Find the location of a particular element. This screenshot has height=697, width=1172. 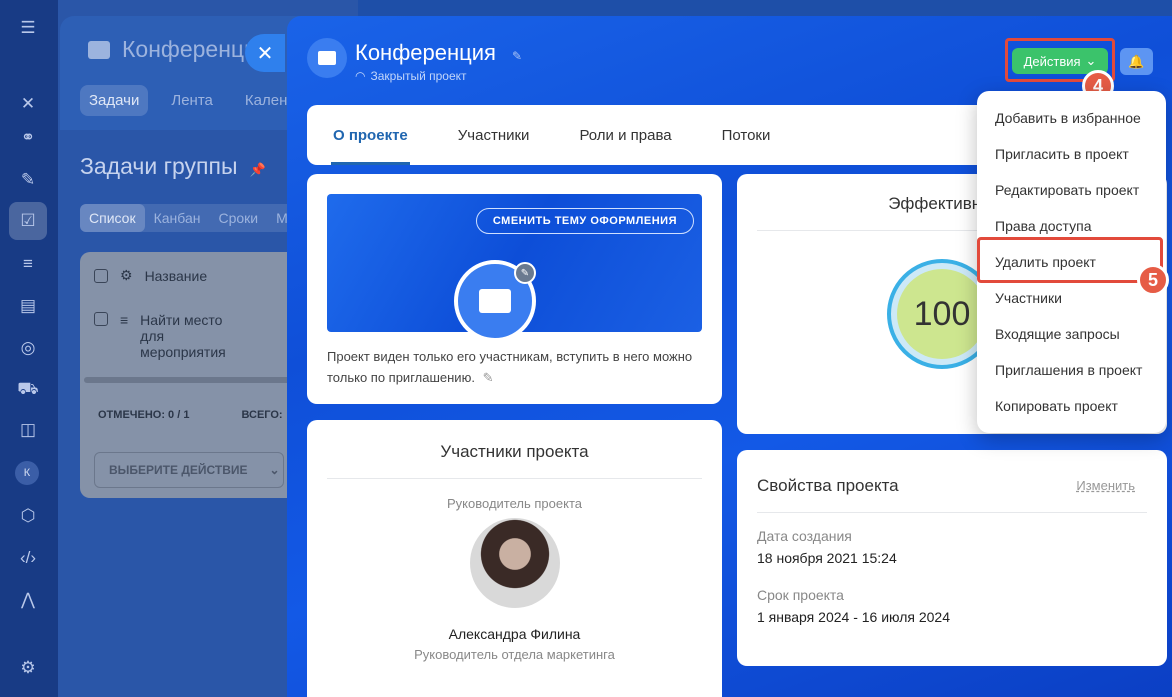

project-avatar is located at coordinates (327, 58).